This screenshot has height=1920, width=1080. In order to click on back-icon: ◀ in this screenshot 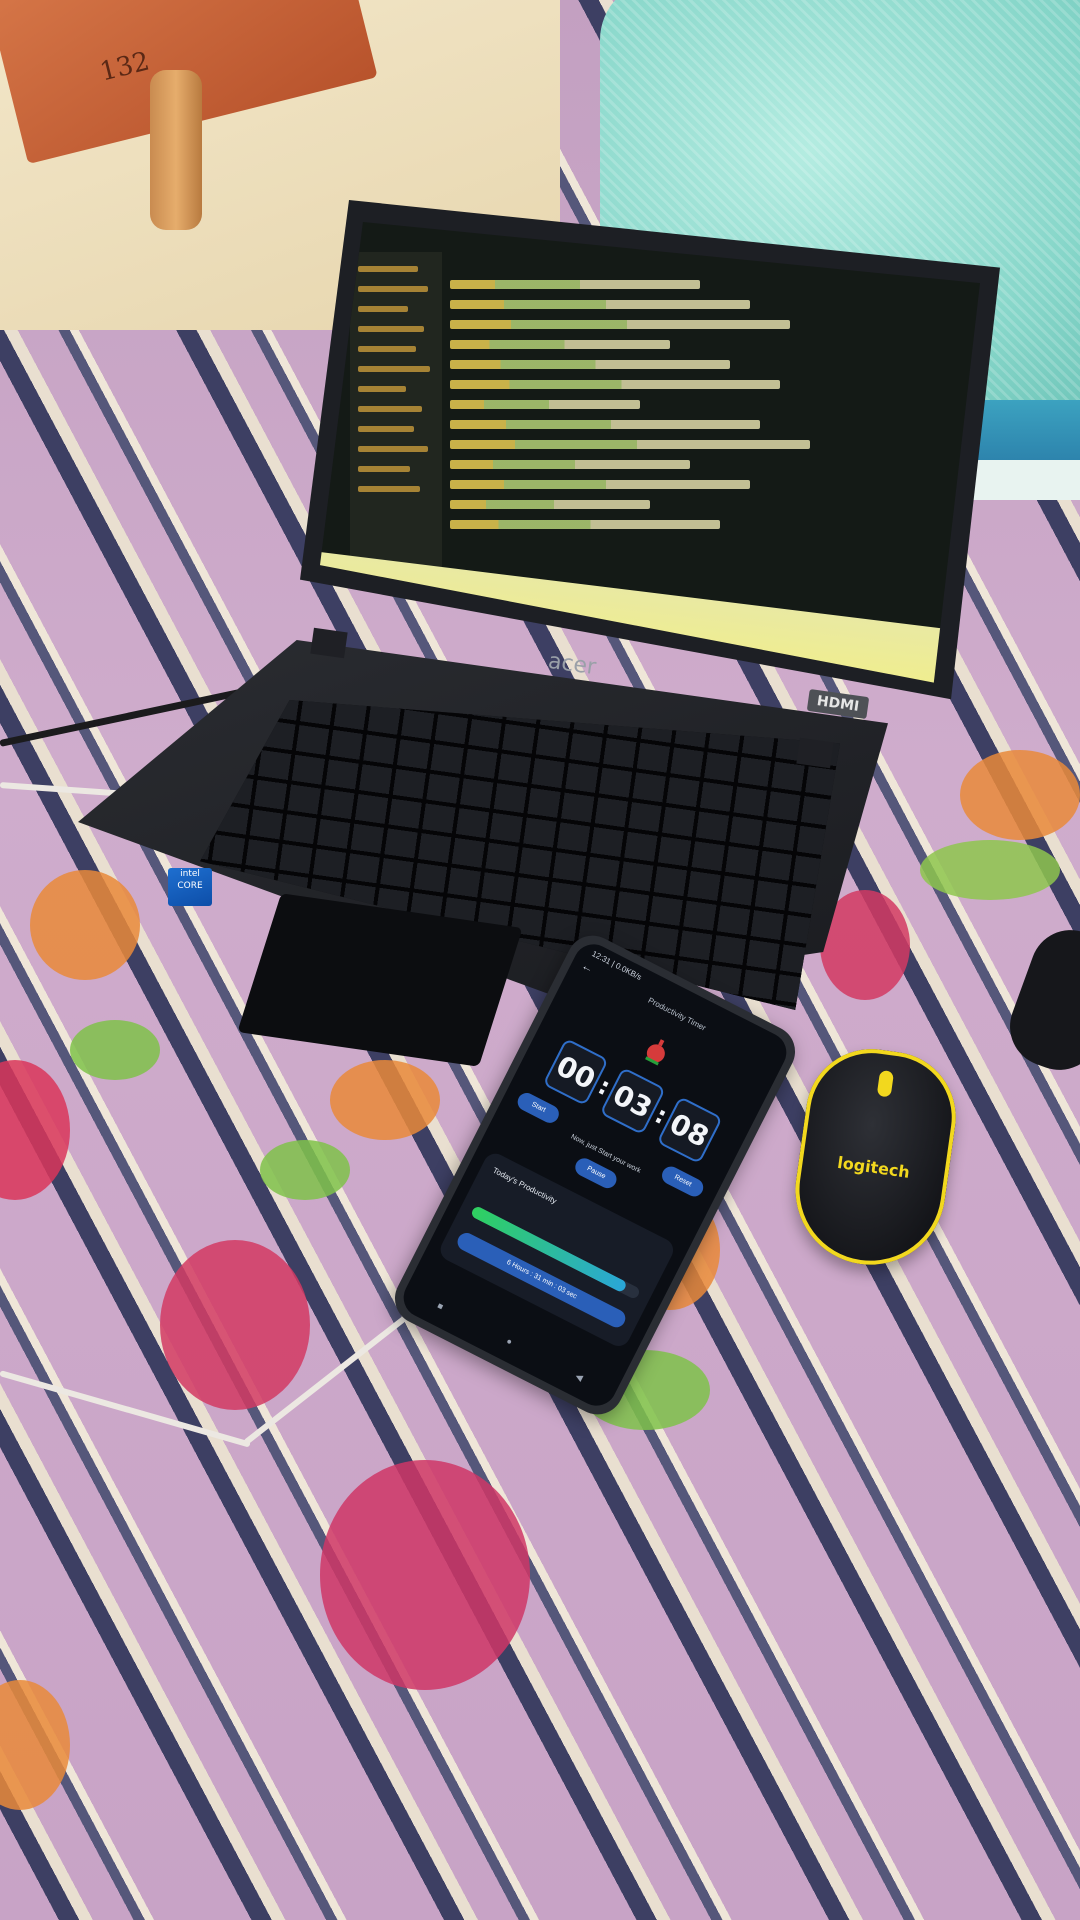, I will do `click(579, 1377)`.